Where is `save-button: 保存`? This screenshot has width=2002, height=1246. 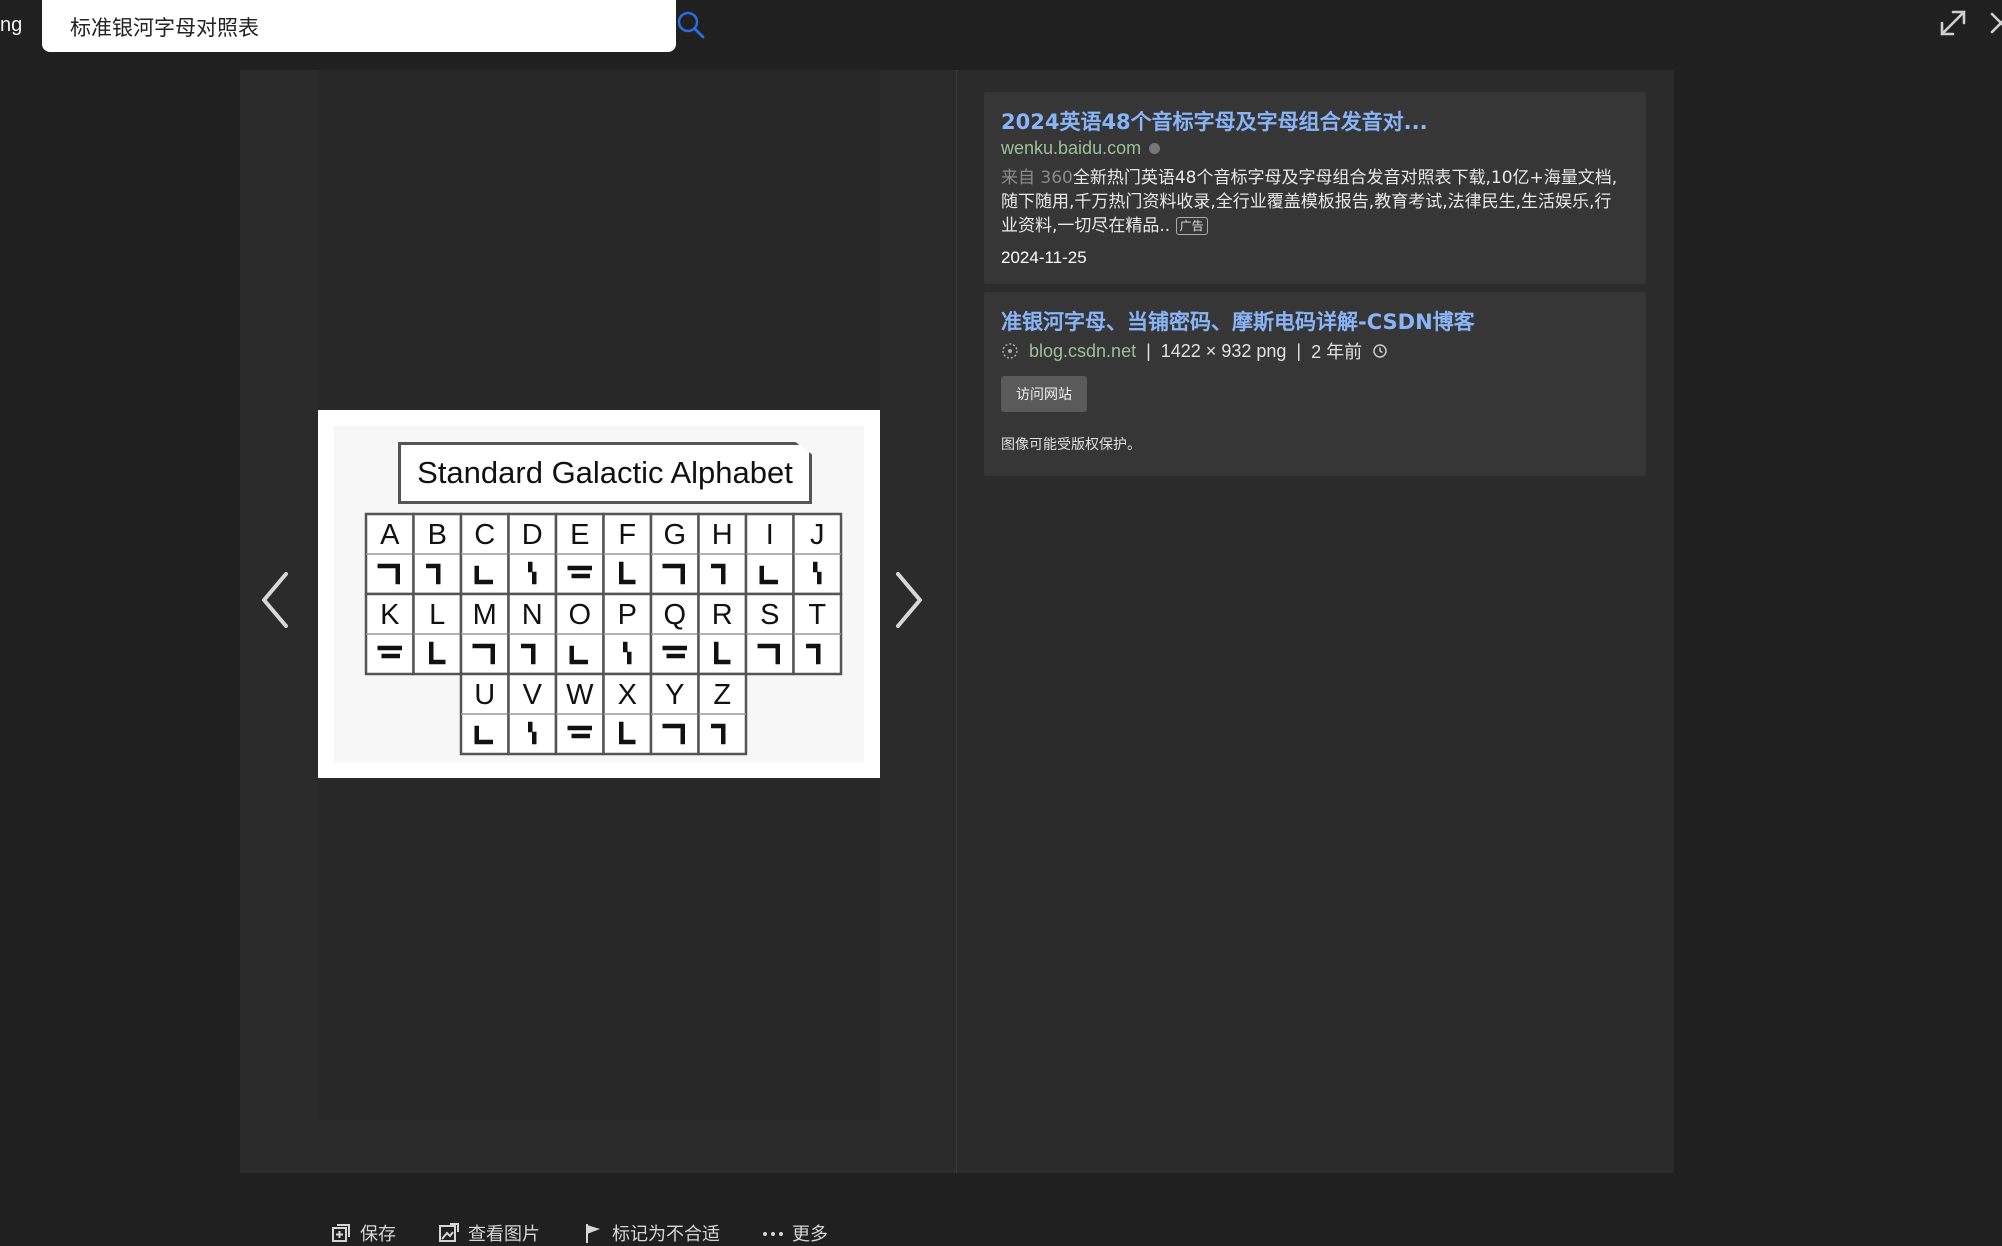 save-button: 保存 is located at coordinates (363, 1233).